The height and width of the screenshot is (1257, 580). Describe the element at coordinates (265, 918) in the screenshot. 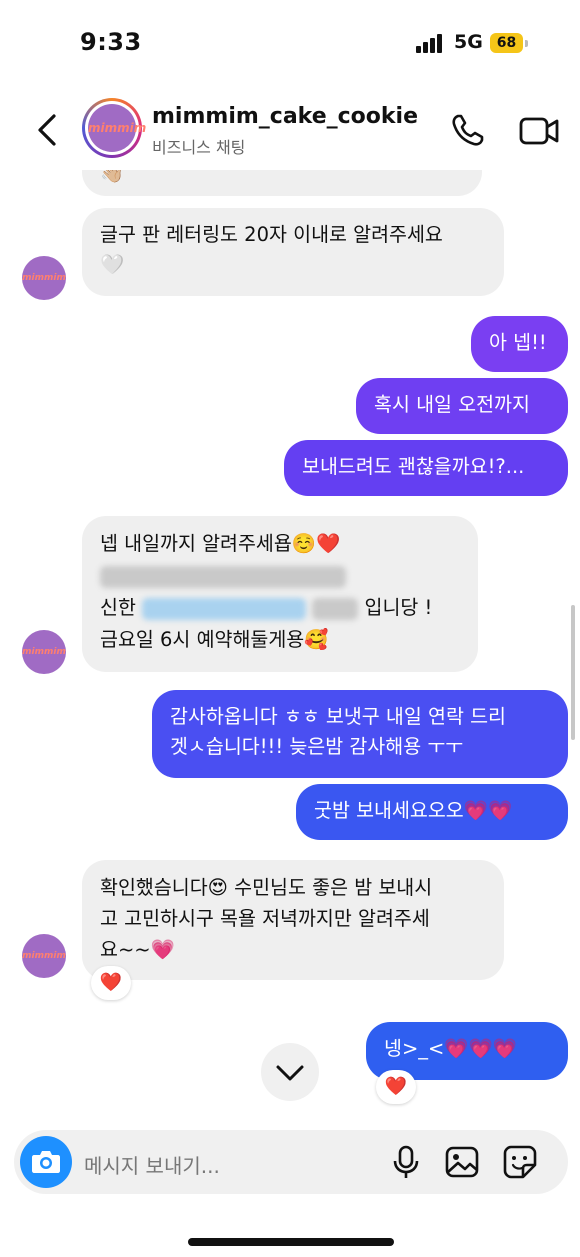

I see `message-text: 고 고민하시구 목욜 저녁까지만 알려주세` at that location.